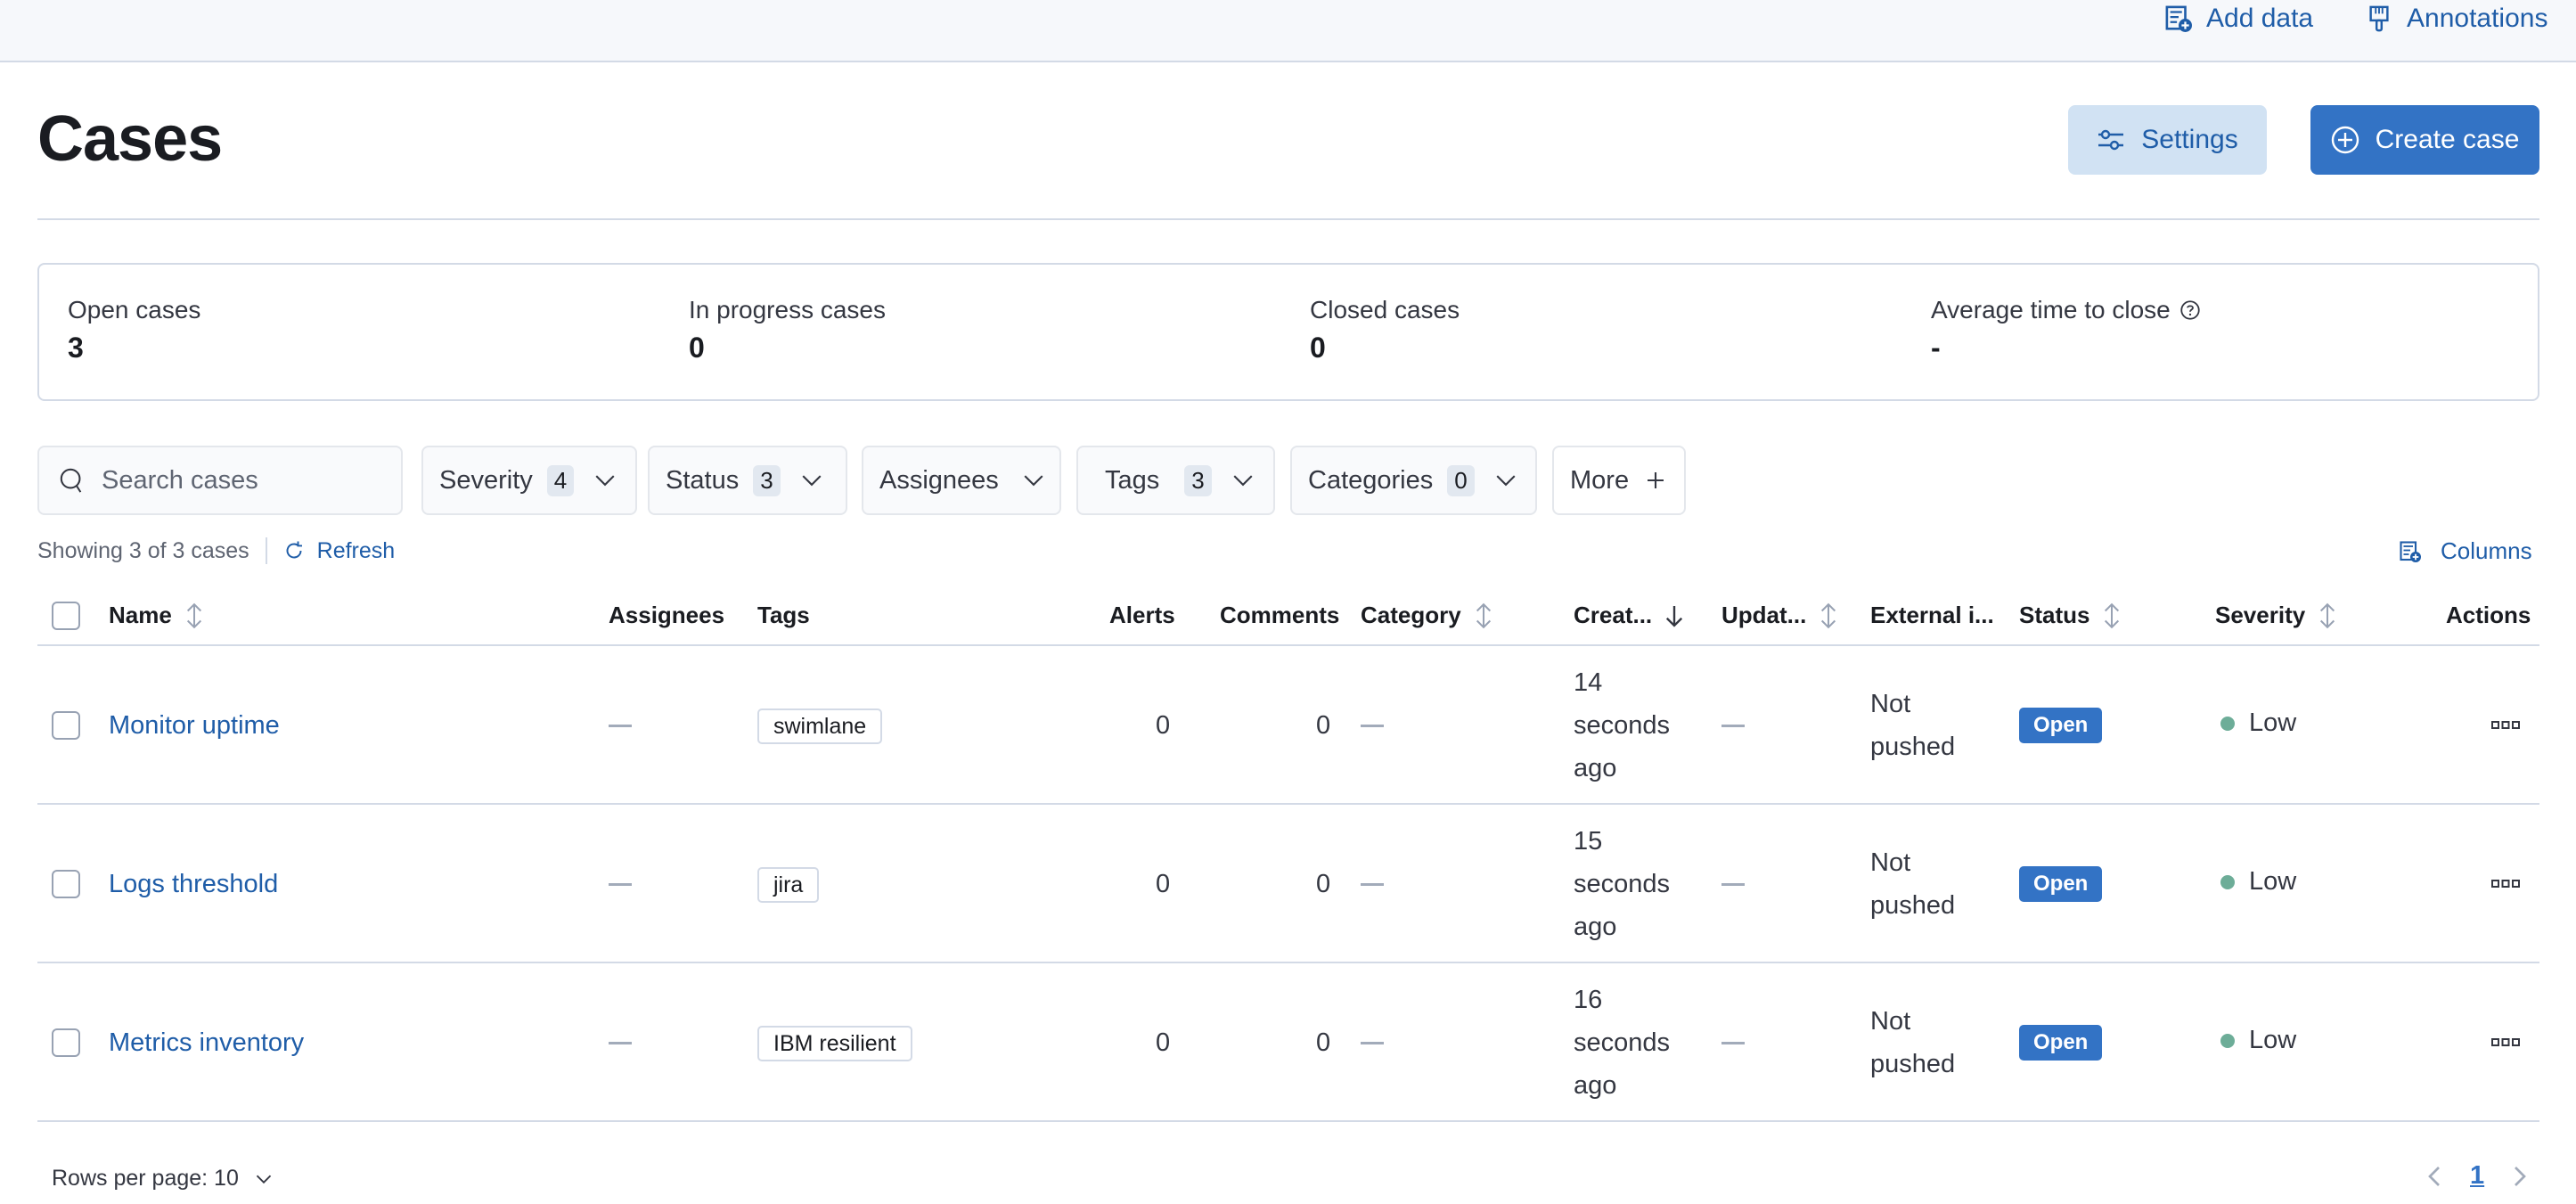 This screenshot has width=2576, height=1204. I want to click on more-filters-button: More, so click(1619, 480).